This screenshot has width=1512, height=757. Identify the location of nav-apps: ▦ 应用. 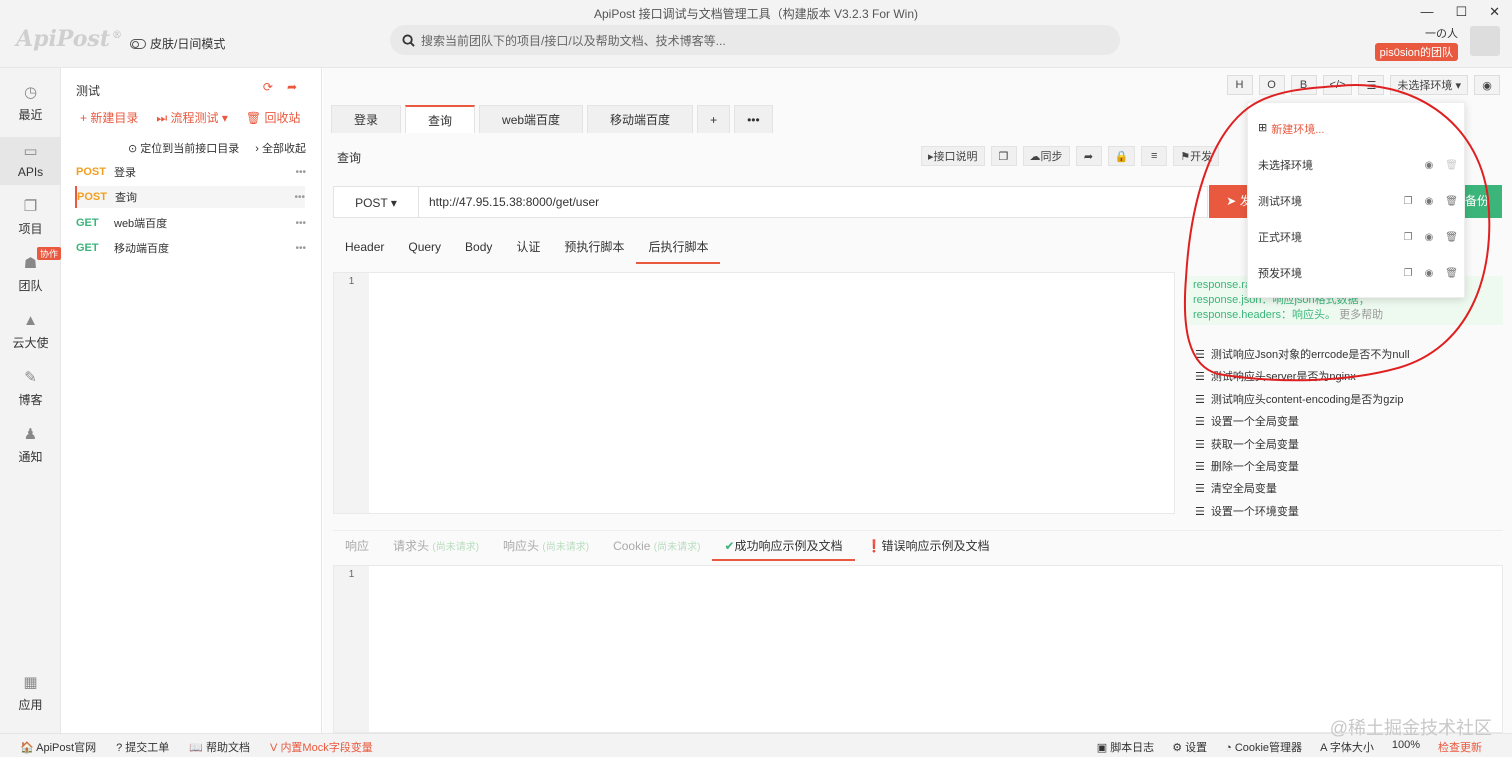
(30, 693).